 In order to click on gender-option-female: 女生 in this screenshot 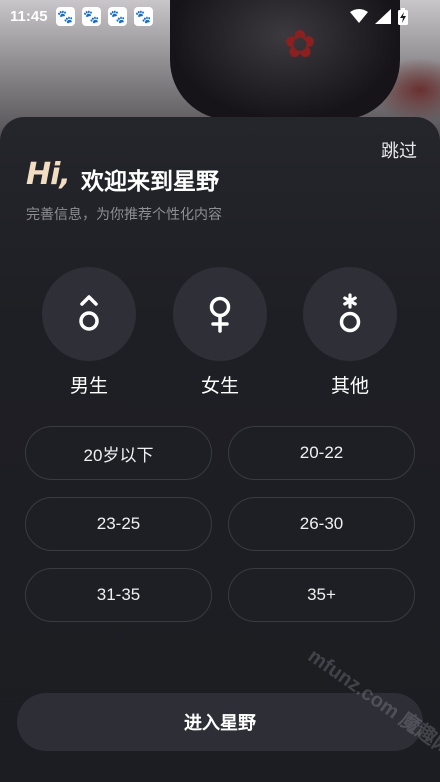, I will do `click(220, 332)`.